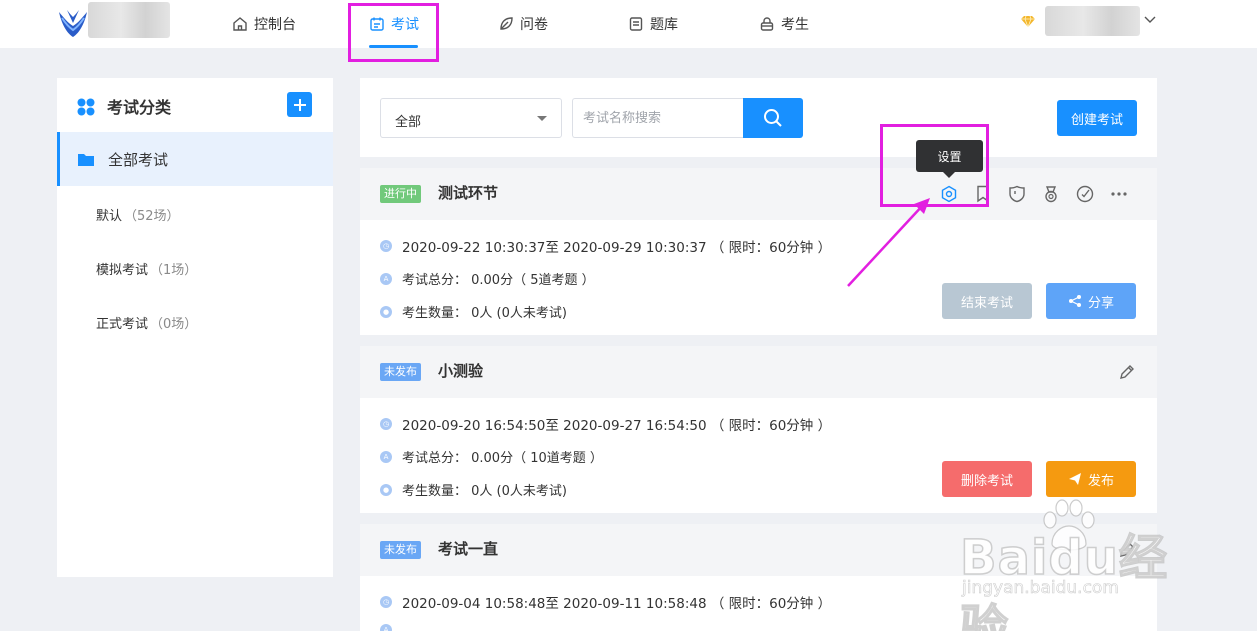 Image resolution: width=1257 pixels, height=631 pixels. Describe the element at coordinates (460, 370) in the screenshot. I see `exam-title: 小测验` at that location.